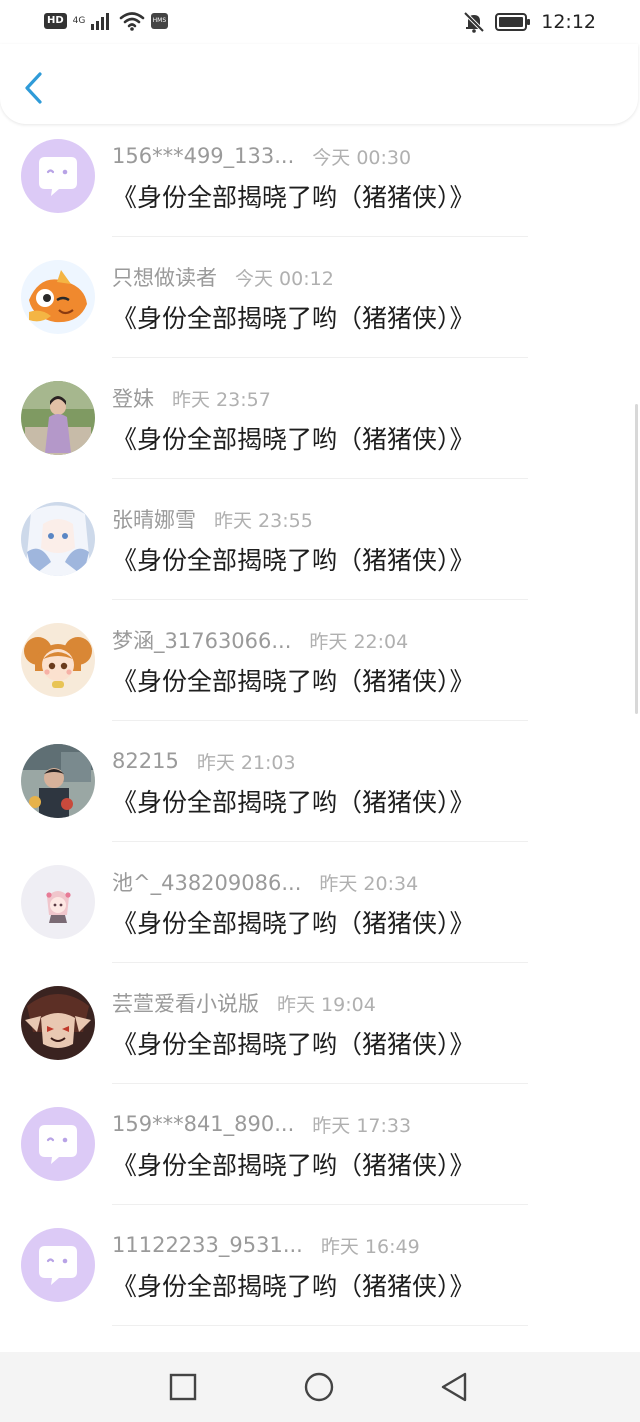 The image size is (640, 1422). I want to click on status-bar: HD 4G HMS 12:12, so click(320, 22).